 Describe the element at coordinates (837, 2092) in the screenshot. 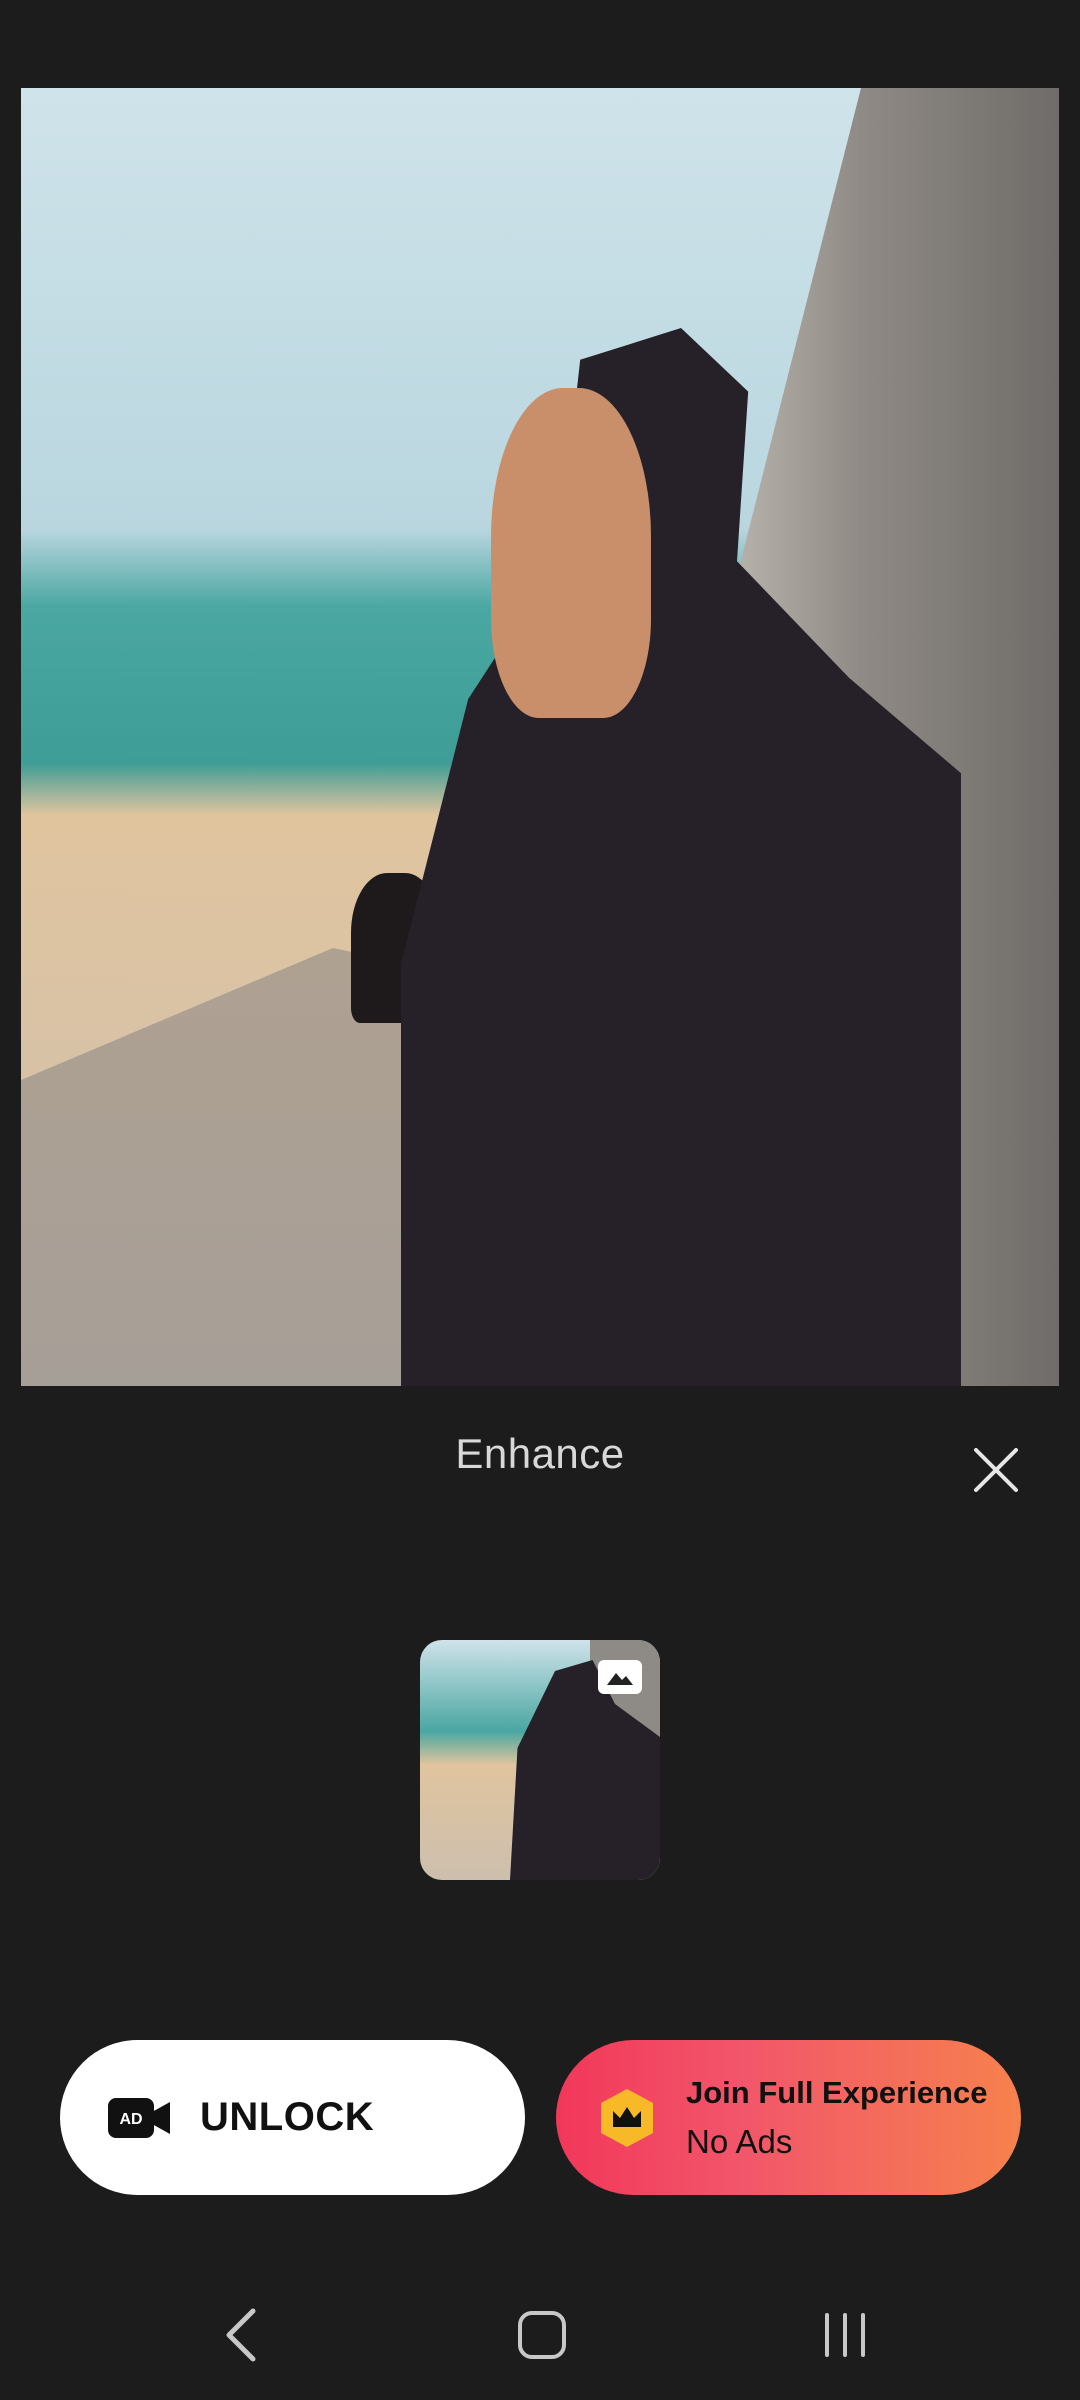

I see `join-title: Join Full Experience` at that location.